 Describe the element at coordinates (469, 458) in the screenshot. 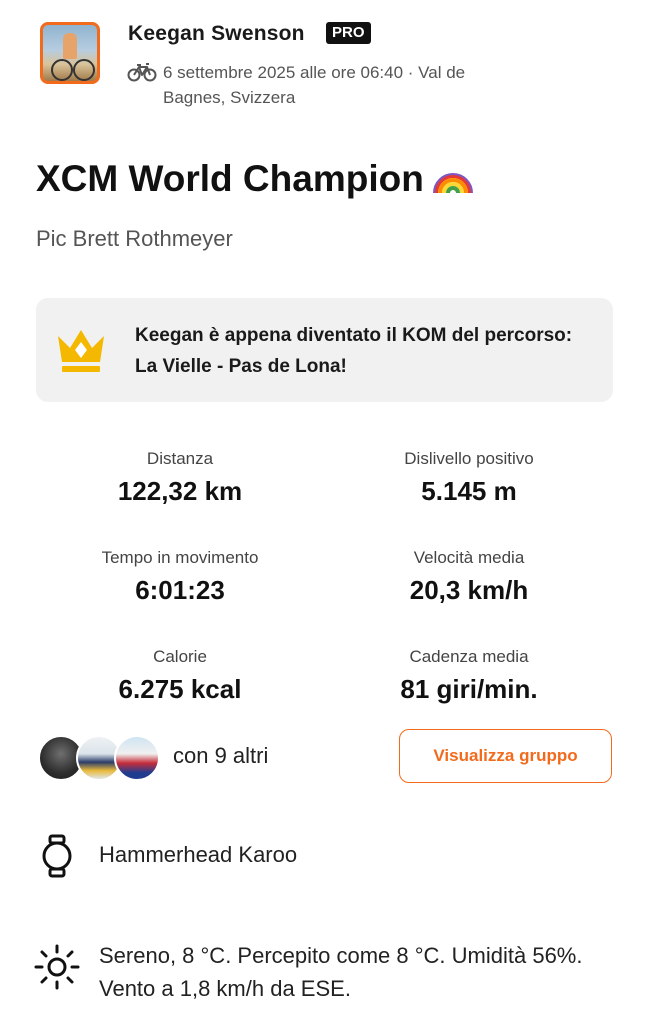

I see `stat-label: Dislivello positivo` at that location.